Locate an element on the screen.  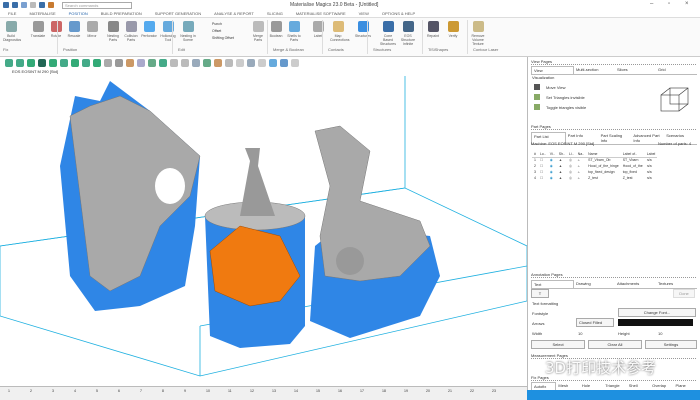
ribbon-button-16: Cone Based Structures is located at coordinates (388, 33).